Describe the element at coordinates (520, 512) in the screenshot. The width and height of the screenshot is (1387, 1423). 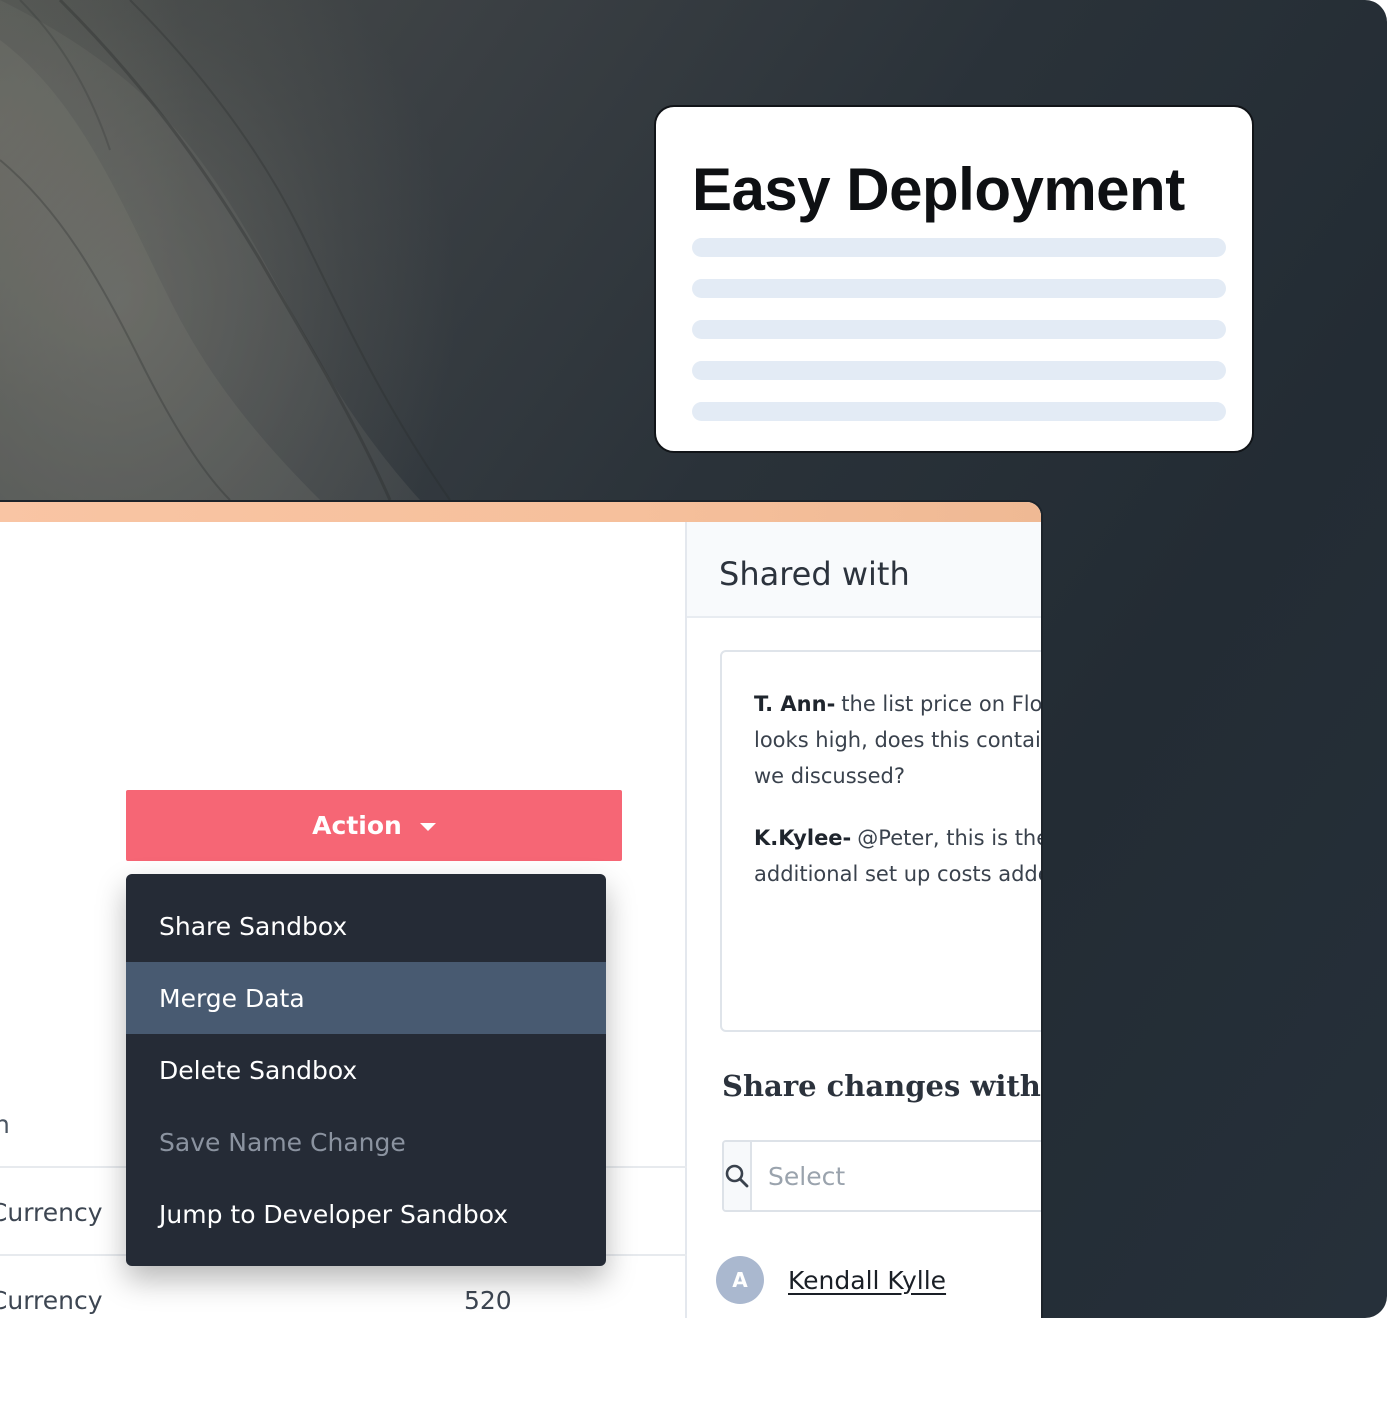
I see `window-title-bar` at that location.